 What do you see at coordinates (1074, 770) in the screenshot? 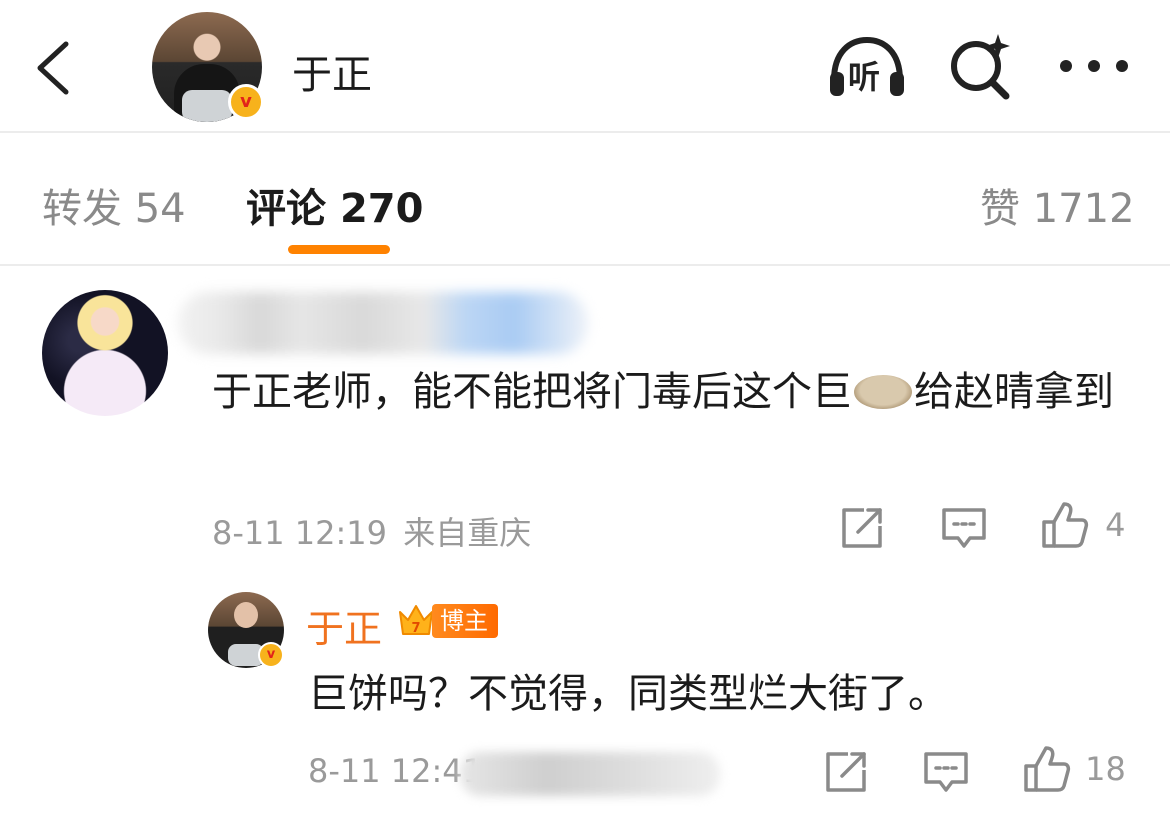
I see `reply-like-button: 18` at bounding box center [1074, 770].